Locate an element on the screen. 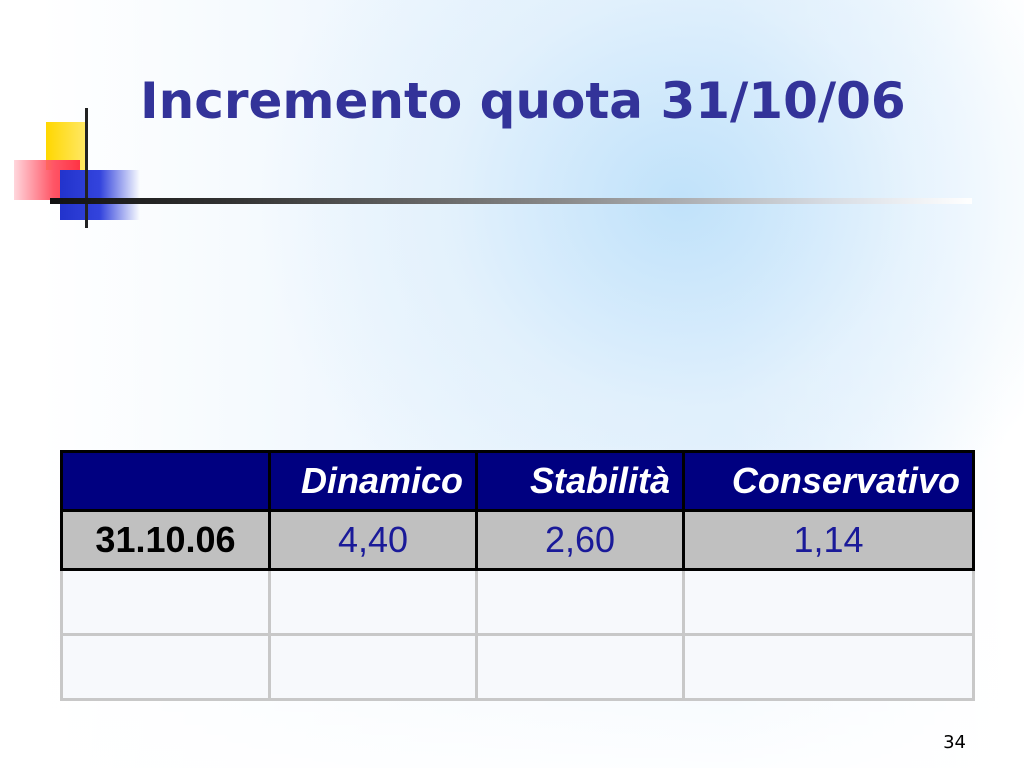  value-dinamico: 4,40 is located at coordinates (373, 540).